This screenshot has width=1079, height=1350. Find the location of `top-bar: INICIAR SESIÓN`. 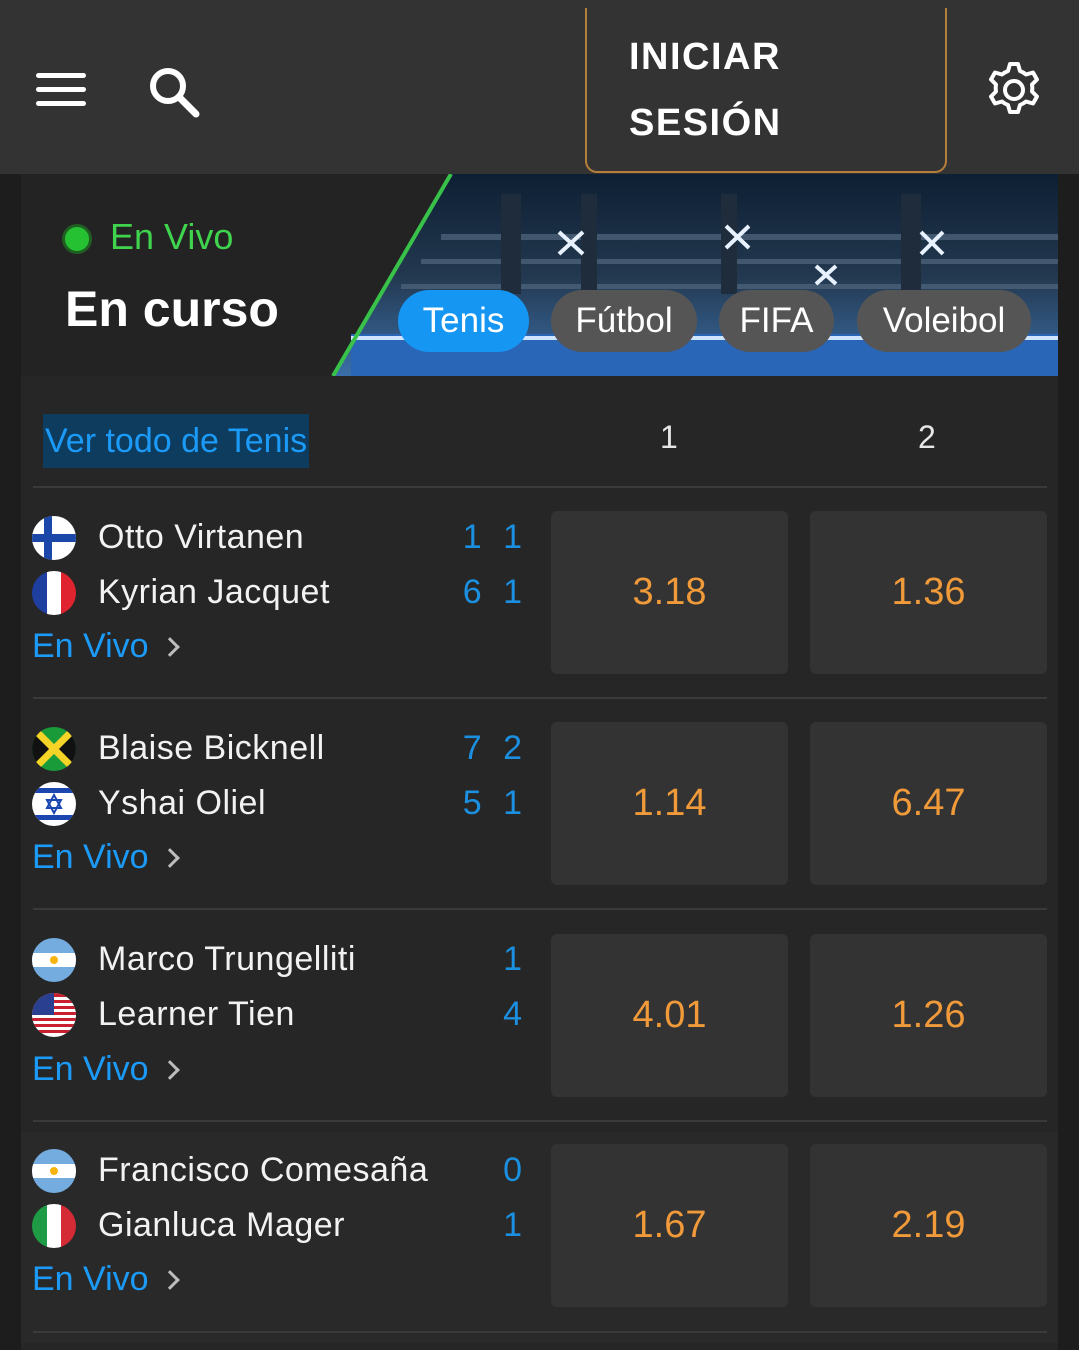

top-bar: INICIAR SESIÓN is located at coordinates (539, 87).